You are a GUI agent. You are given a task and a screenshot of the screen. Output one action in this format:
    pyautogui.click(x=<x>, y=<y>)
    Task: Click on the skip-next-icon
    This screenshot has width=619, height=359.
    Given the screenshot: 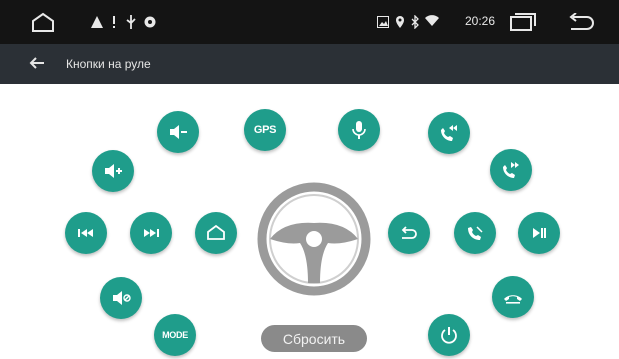 What is the action you would take?
    pyautogui.click(x=151, y=233)
    